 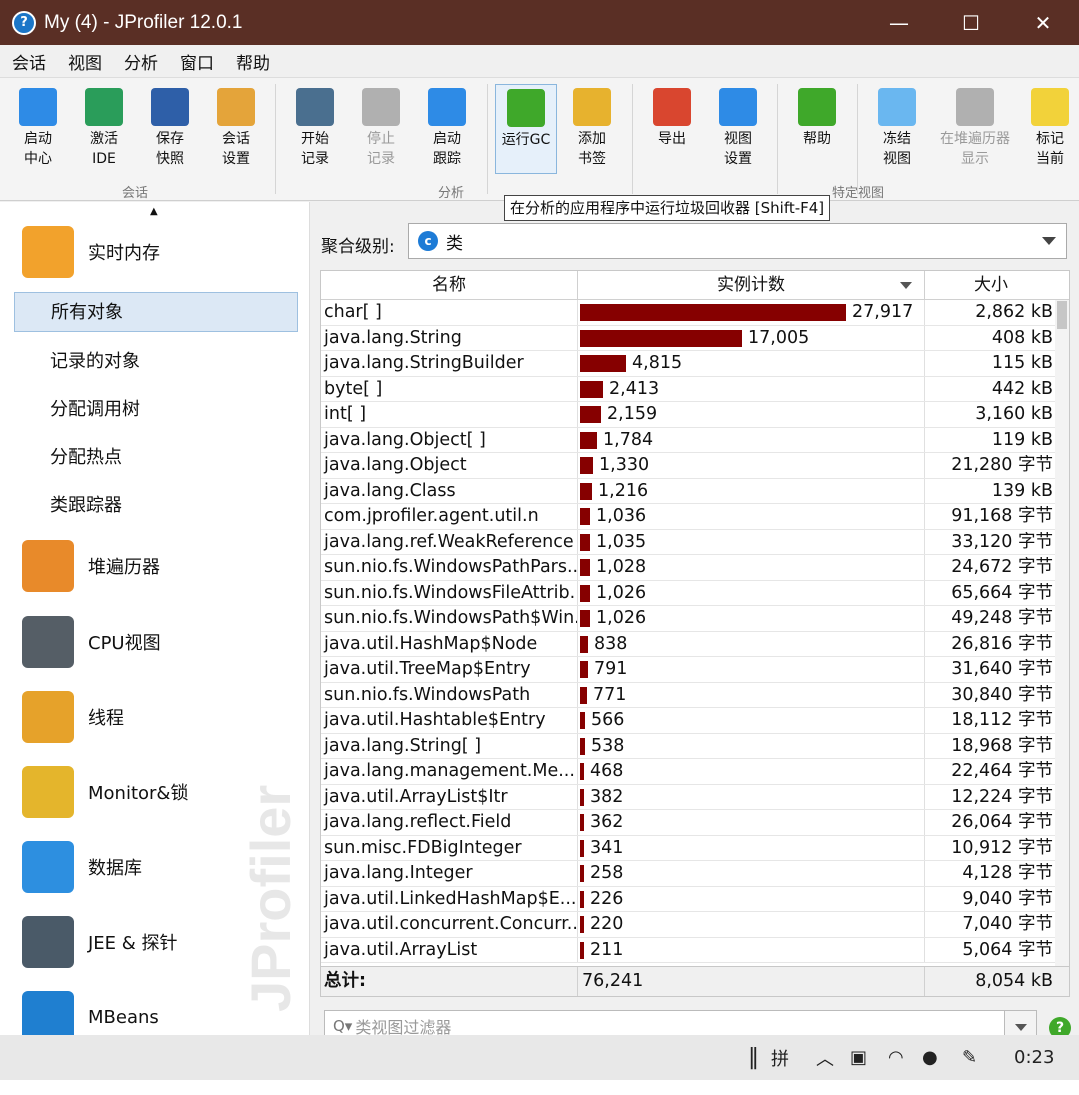 What do you see at coordinates (28, 61) in the screenshot?
I see `menu-session: 会话` at bounding box center [28, 61].